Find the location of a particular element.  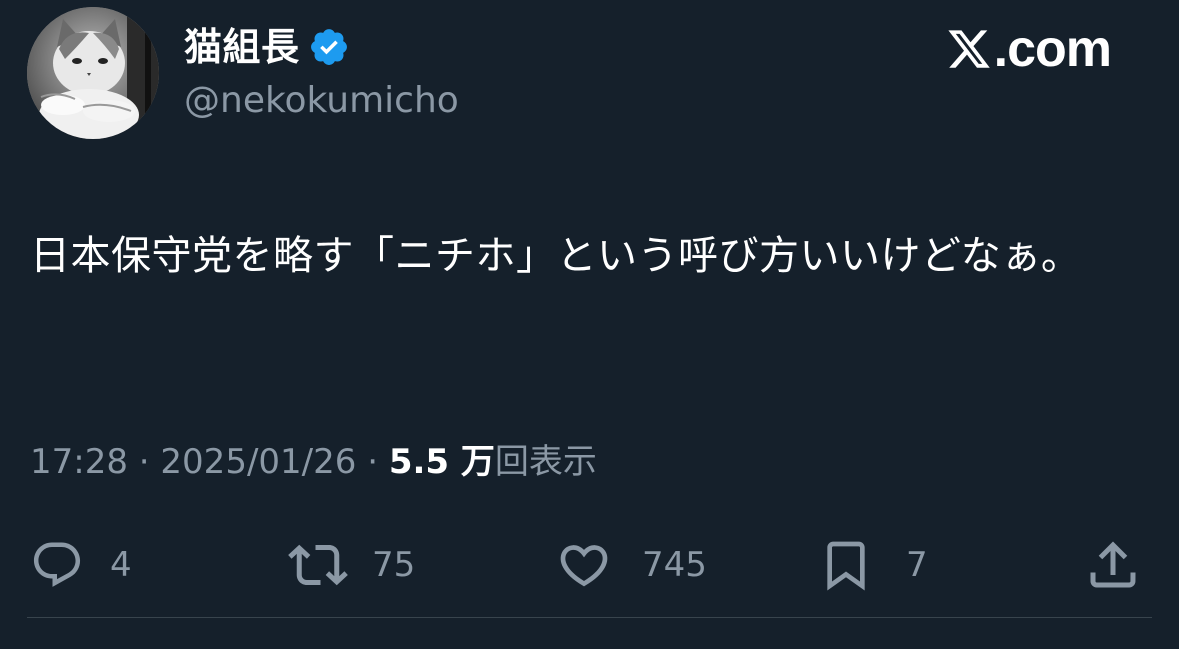

cat-avatar-image is located at coordinates (93, 73).